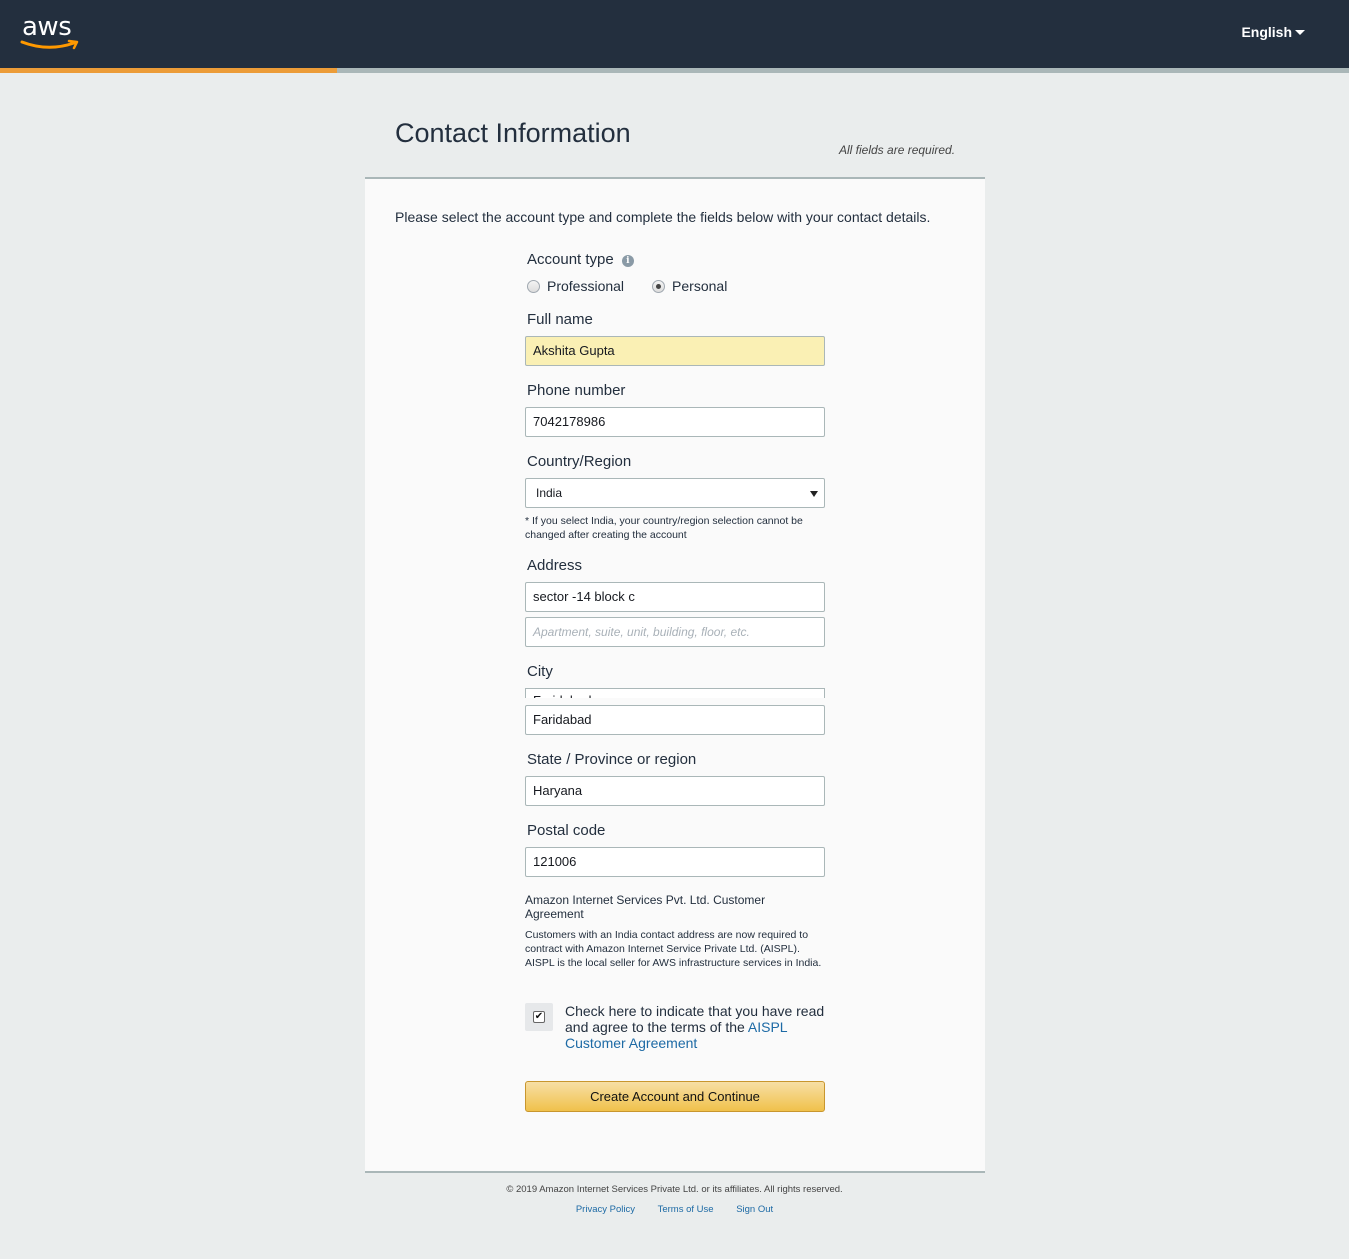 Image resolution: width=1349 pixels, height=1259 pixels. I want to click on radio-personal-button, so click(659, 286).